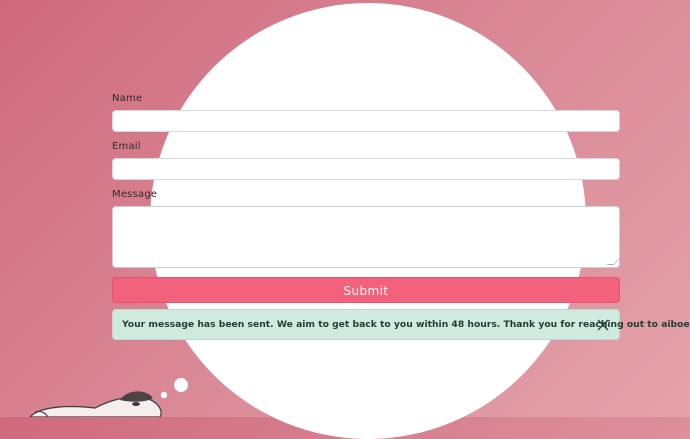 This screenshot has height=439, width=690. Describe the element at coordinates (366, 290) in the screenshot. I see `submit-button: Submit` at that location.